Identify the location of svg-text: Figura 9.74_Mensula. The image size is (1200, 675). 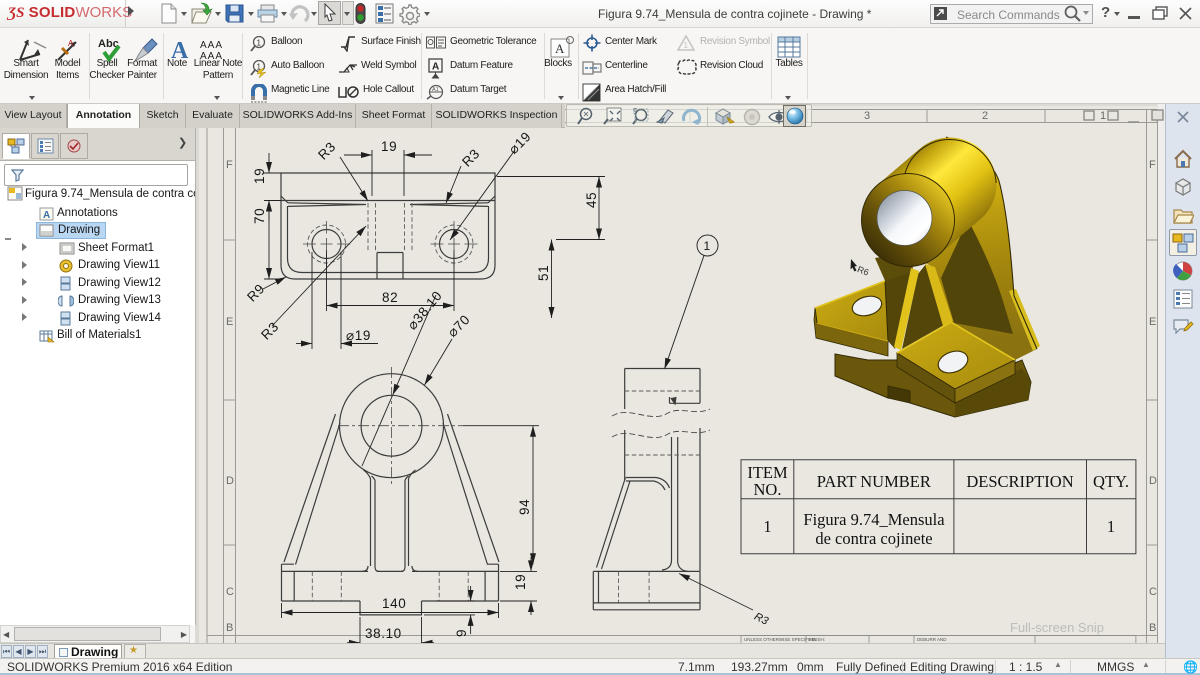
(874, 519).